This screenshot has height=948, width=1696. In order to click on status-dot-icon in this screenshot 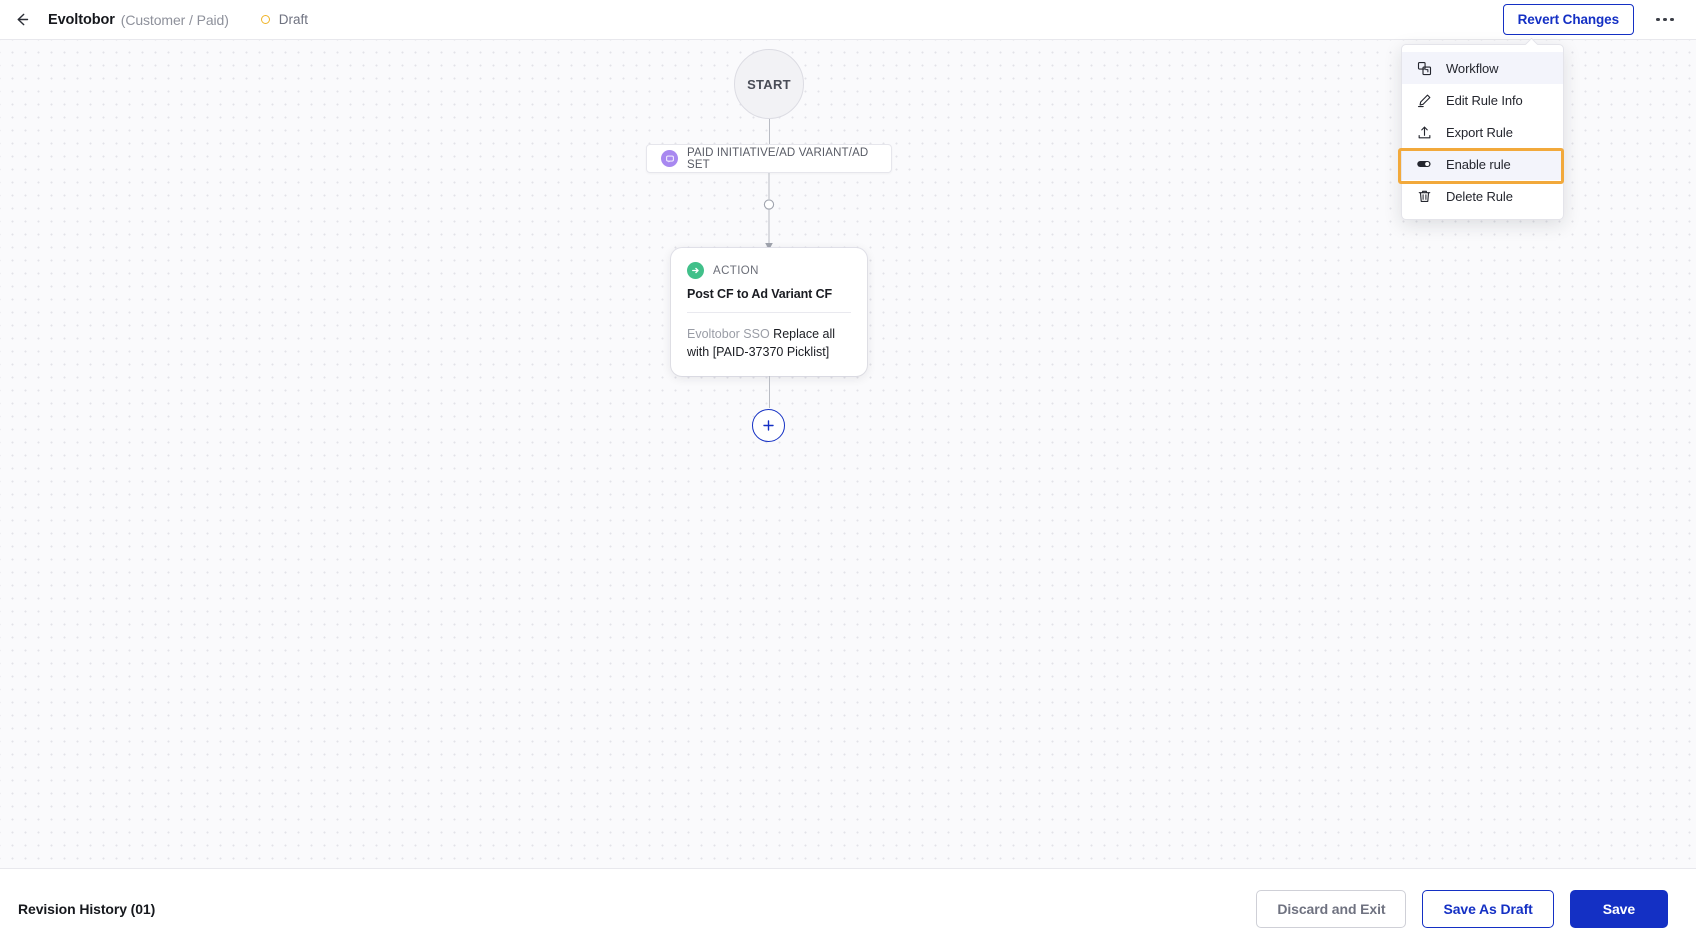, I will do `click(265, 19)`.